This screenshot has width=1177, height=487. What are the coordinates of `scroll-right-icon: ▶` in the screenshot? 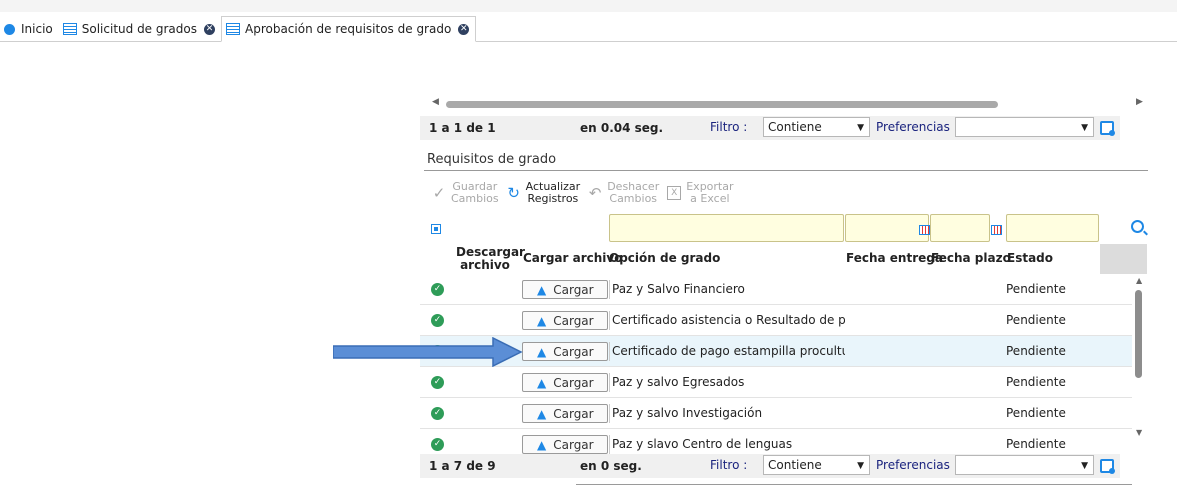 It's located at (1139, 102).